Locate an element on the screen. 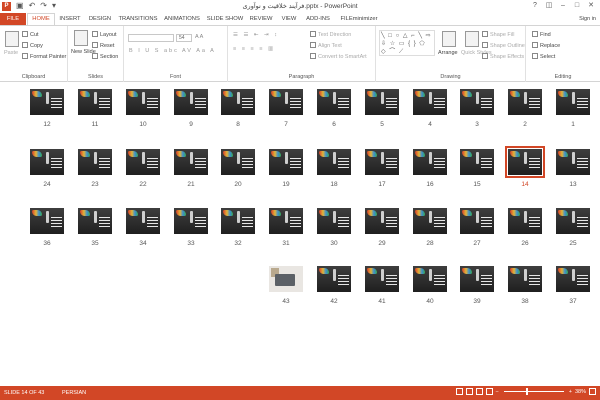 The image size is (600, 400). shape-effects-button: Shape Effects is located at coordinates (503, 56).